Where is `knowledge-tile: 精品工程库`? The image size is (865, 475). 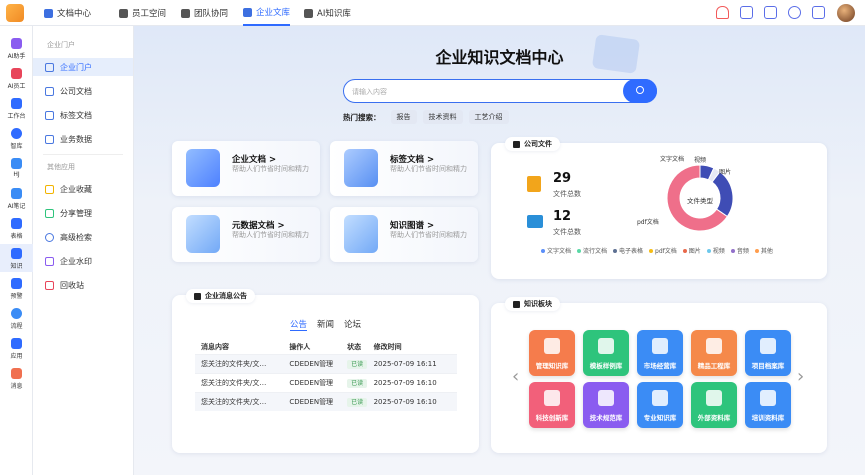
knowledge-tile: 精品工程库 is located at coordinates (714, 353).